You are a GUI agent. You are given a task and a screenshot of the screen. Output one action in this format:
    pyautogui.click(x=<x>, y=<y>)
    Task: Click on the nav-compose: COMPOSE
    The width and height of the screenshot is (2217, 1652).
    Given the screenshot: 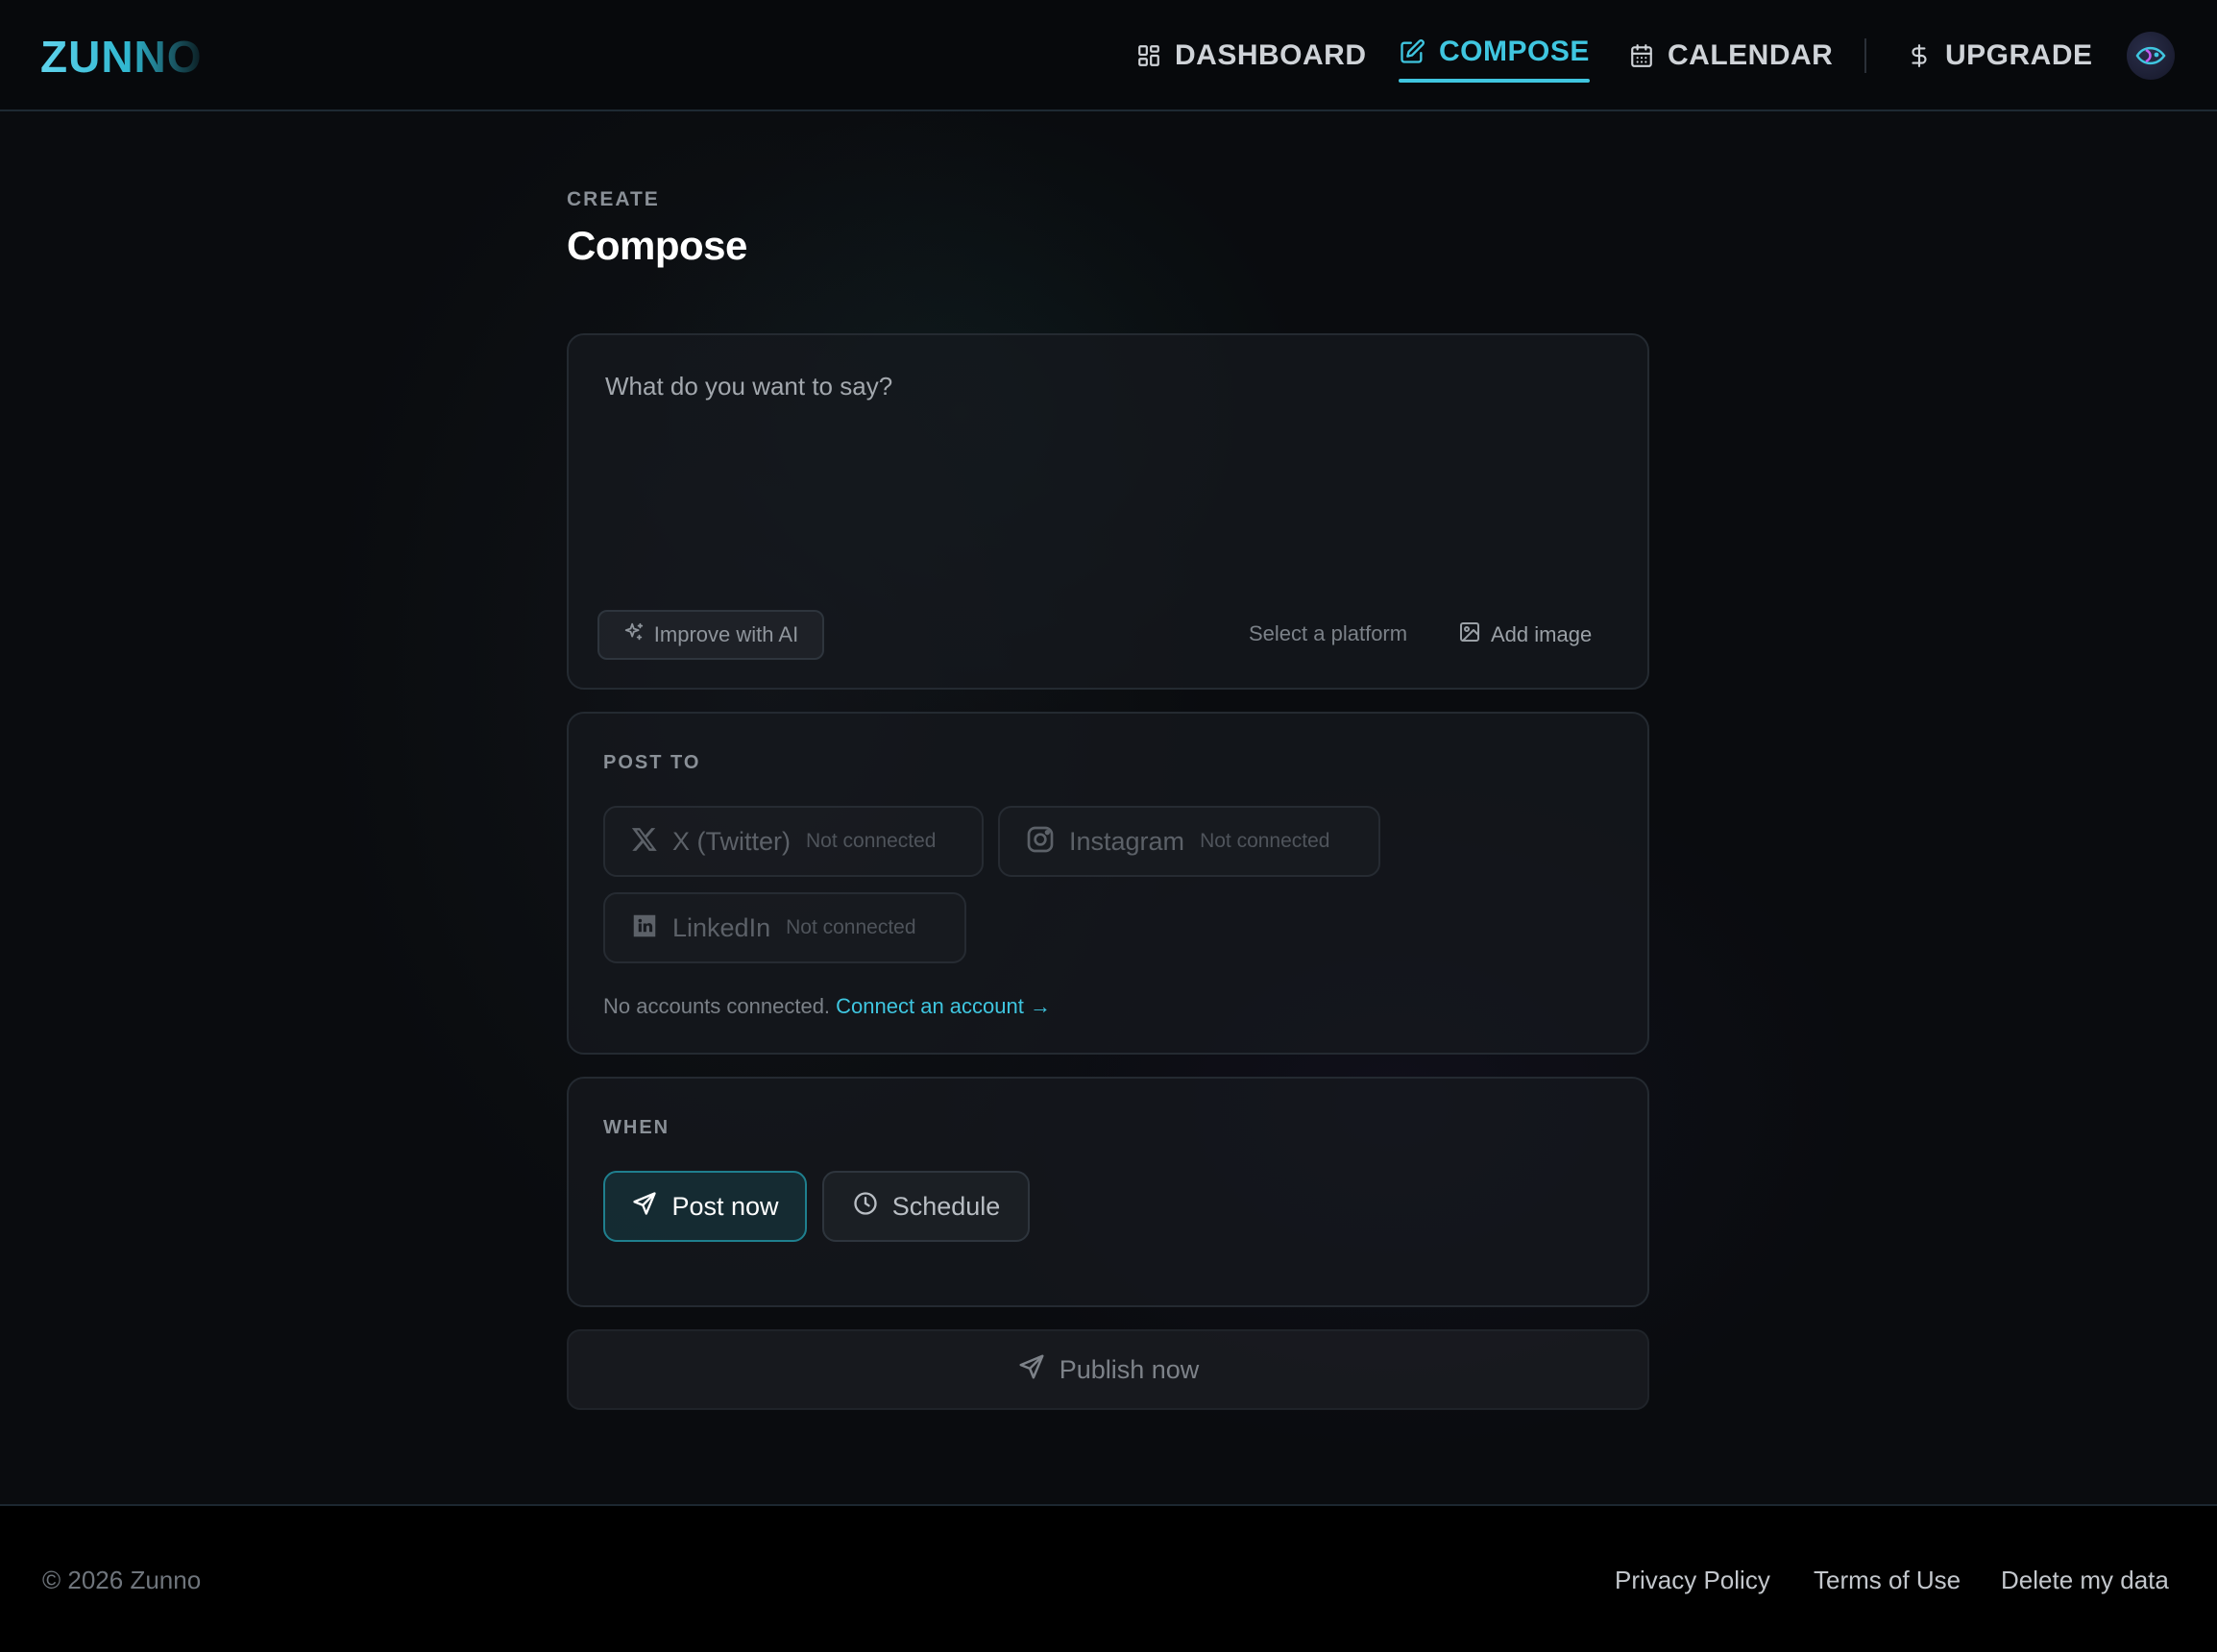 What is the action you would take?
    pyautogui.click(x=1495, y=53)
    